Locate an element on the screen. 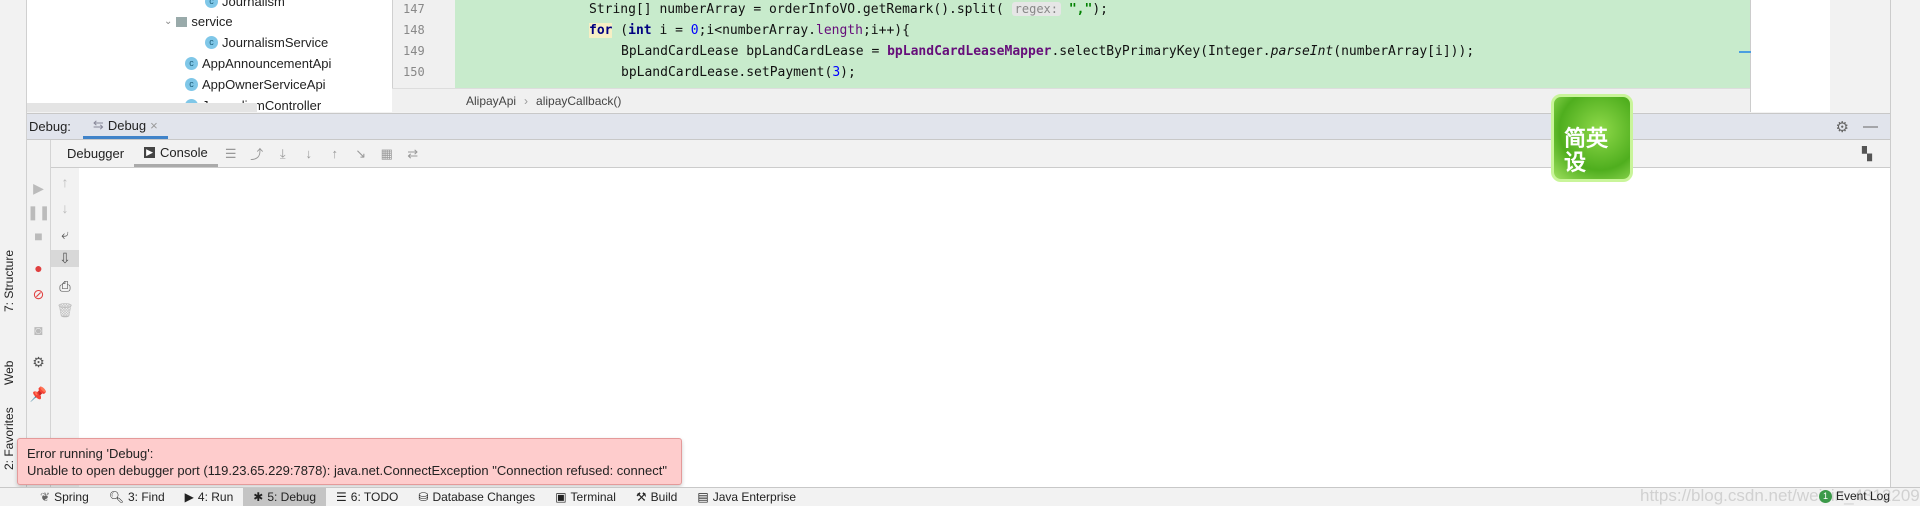 Image resolution: width=1920 pixels, height=506 pixels. debug-tool-button: ✱ 5: Debug is located at coordinates (285, 497).